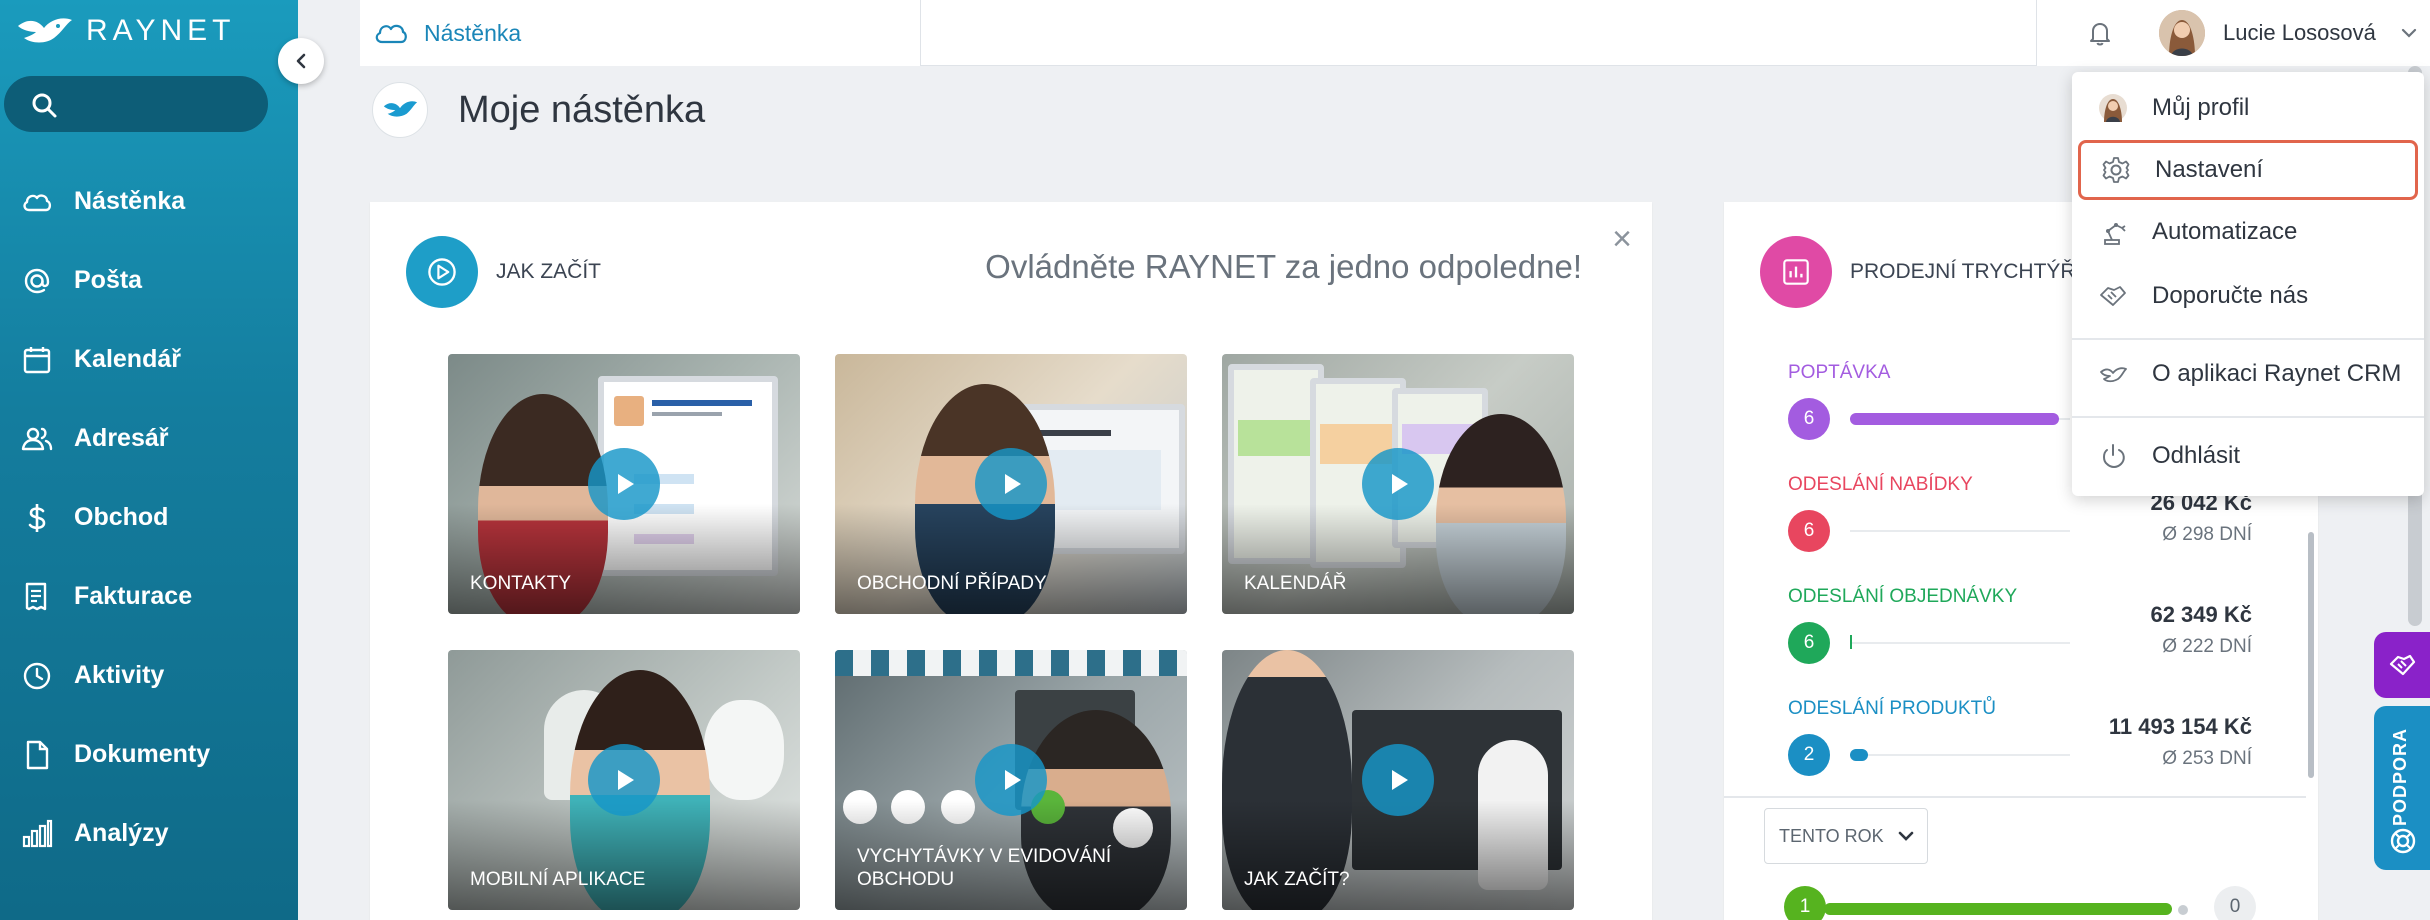 This screenshot has width=2430, height=920. What do you see at coordinates (984, 868) in the screenshot?
I see `video-label: VYCHYTÁVKY V EVIDOVÁNÍ OBCHODU` at bounding box center [984, 868].